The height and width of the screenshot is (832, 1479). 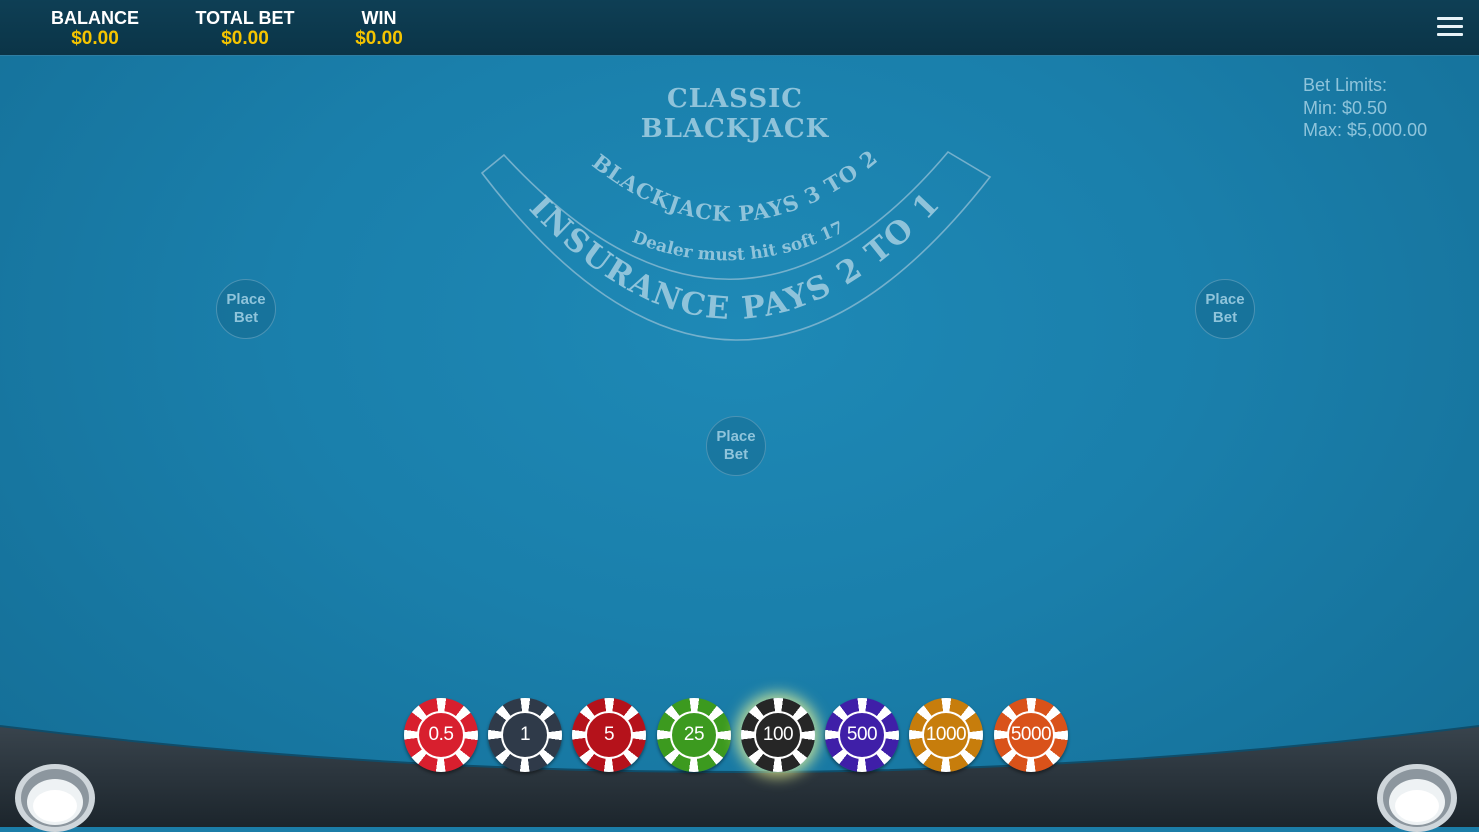 What do you see at coordinates (1345, 107) in the screenshot?
I see `bet-limits-min: Min: $0.50` at bounding box center [1345, 107].